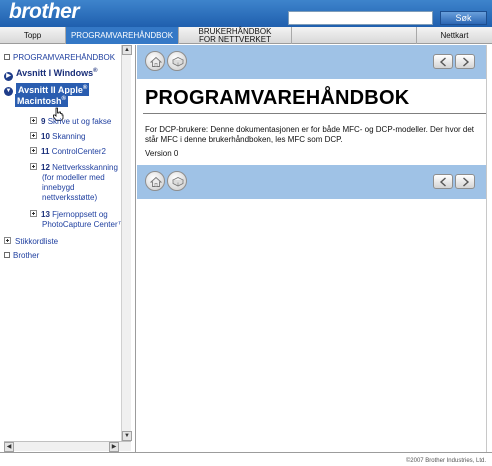 This screenshot has width=492, height=466. What do you see at coordinates (95, 71) in the screenshot?
I see `registered-mark: ®` at bounding box center [95, 71].